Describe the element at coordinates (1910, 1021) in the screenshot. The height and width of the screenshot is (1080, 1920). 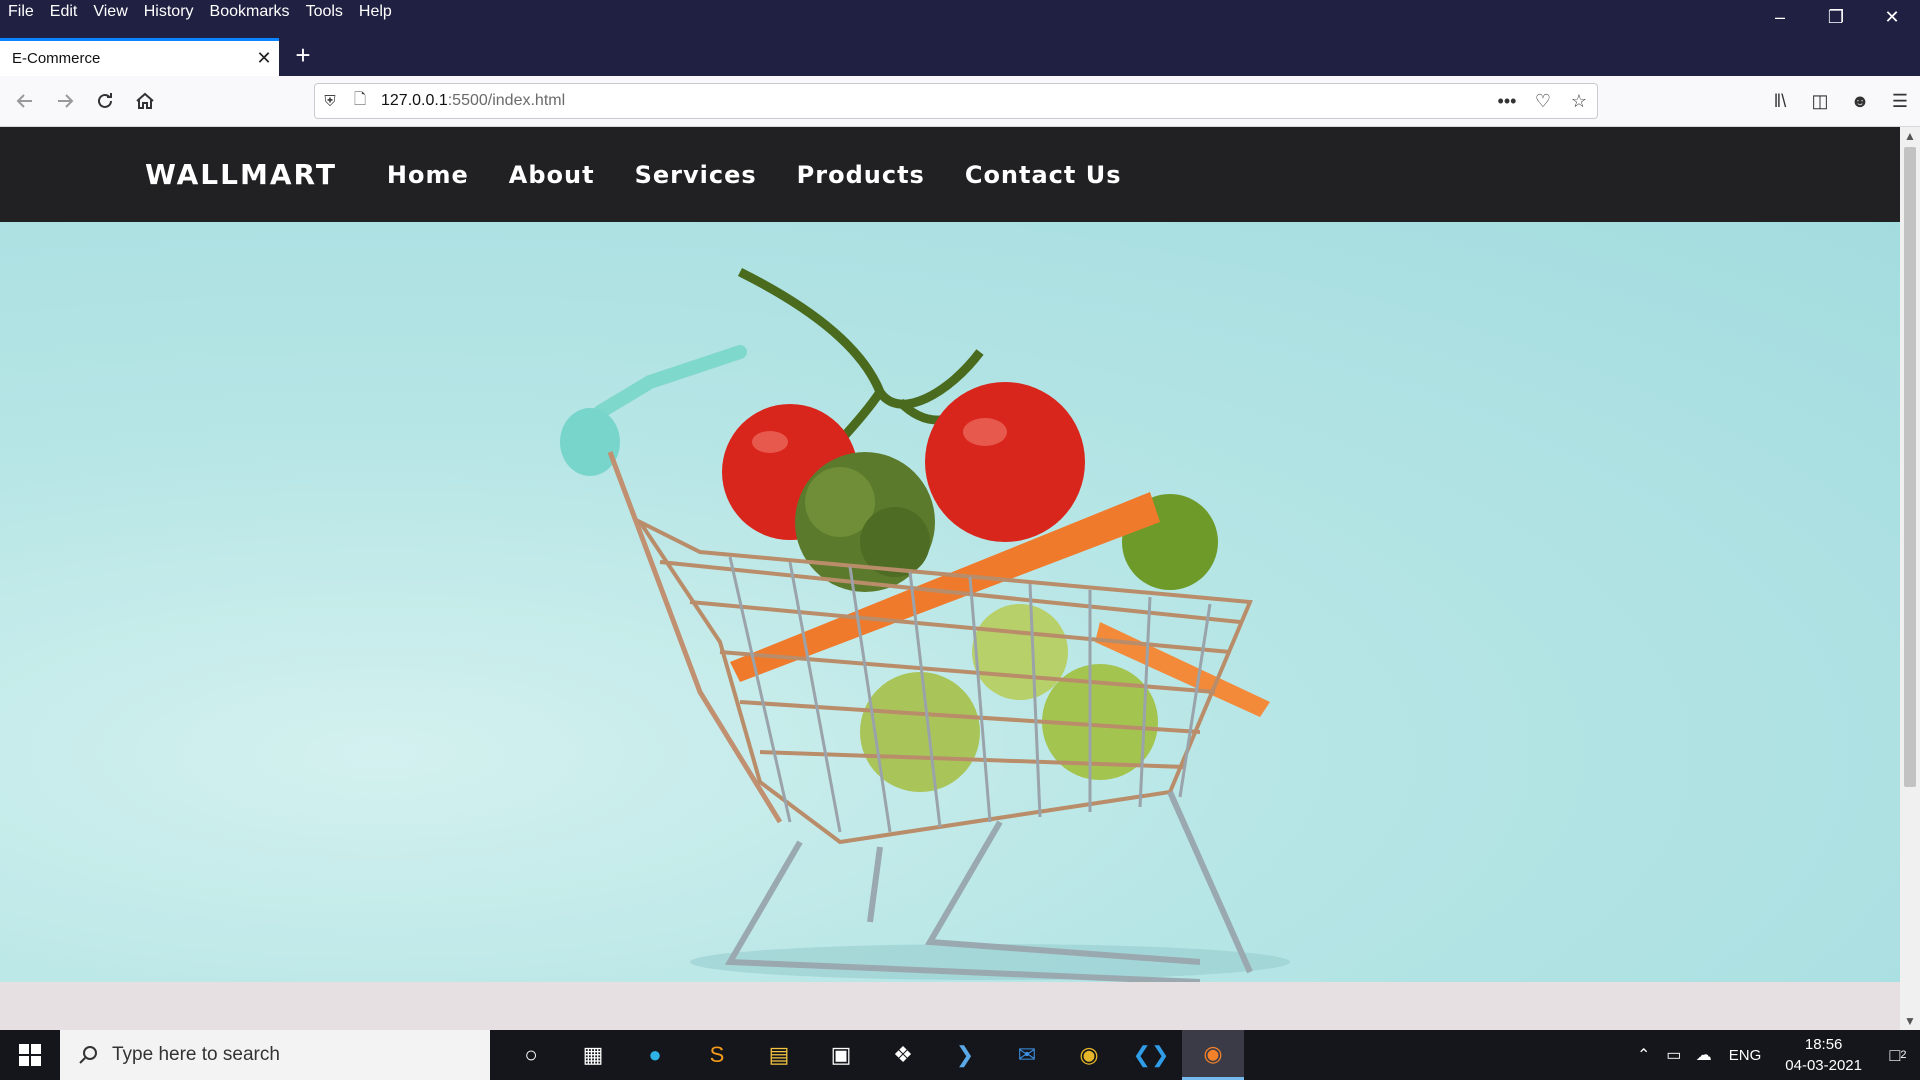
I see `scroll-down-icon: ▼` at that location.